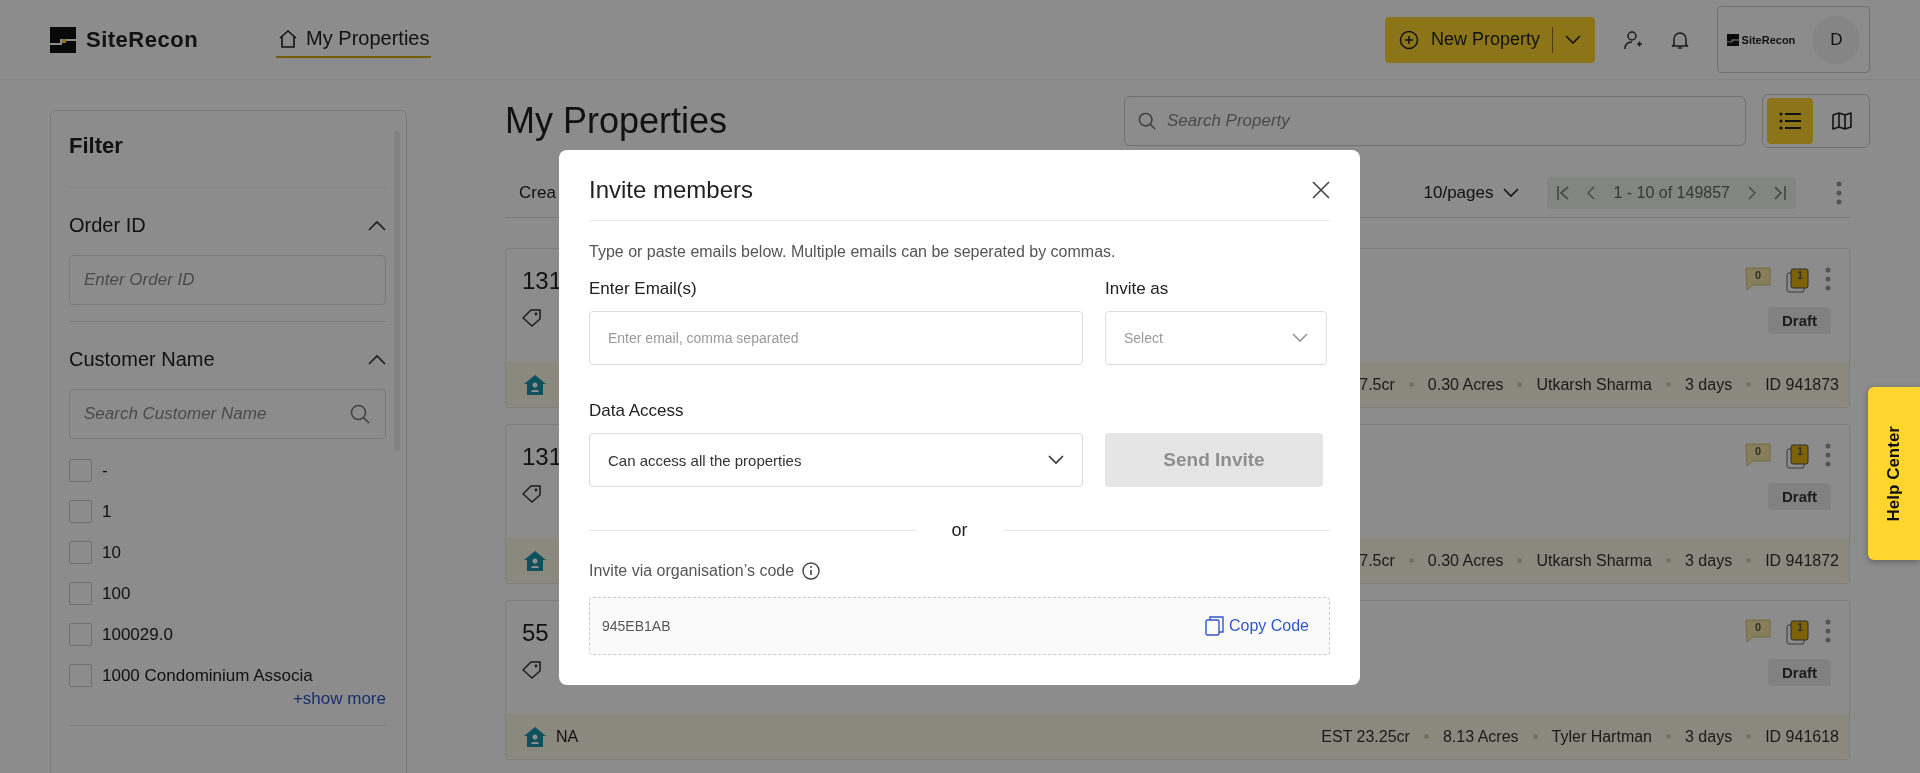 This screenshot has height=773, width=1920. I want to click on plus-circle-icon, so click(1408, 39).